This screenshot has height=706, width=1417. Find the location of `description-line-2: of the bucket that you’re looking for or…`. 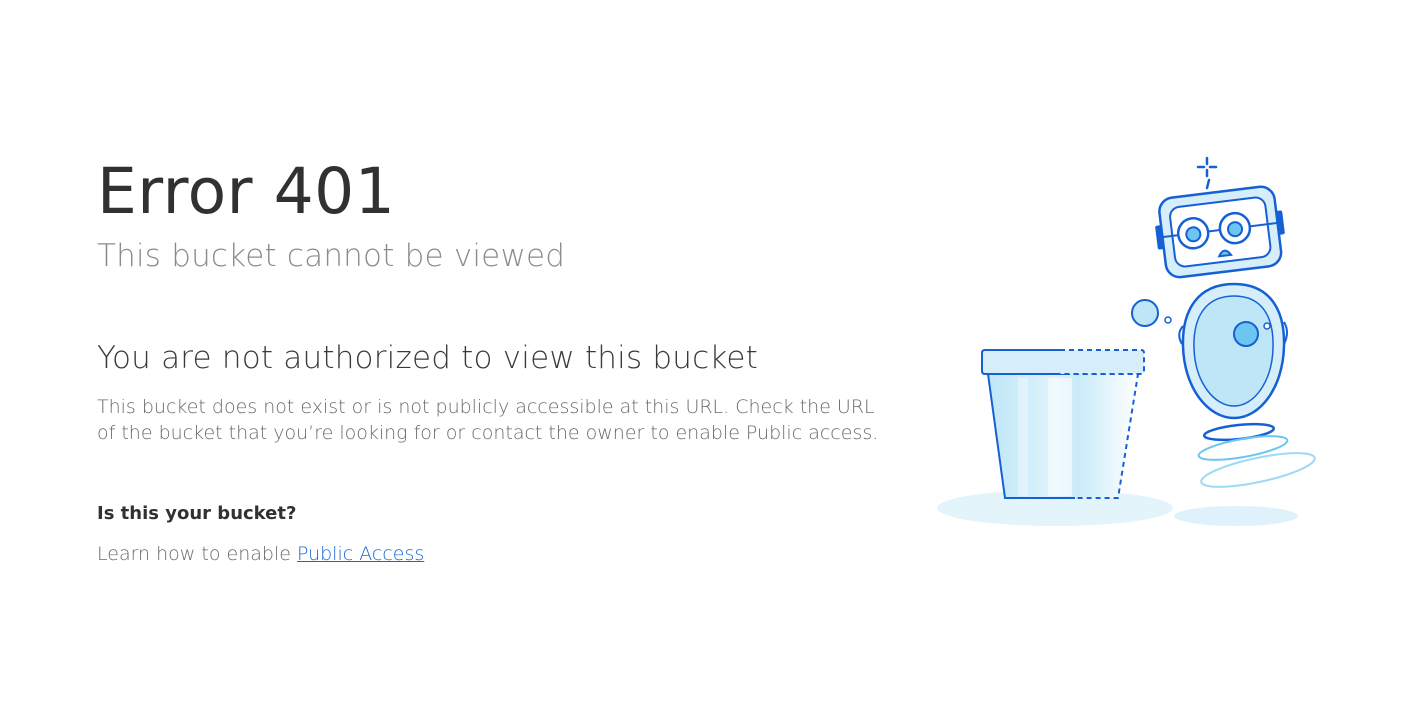

description-line-2: of the bucket that you’re looking for or… is located at coordinates (488, 433).